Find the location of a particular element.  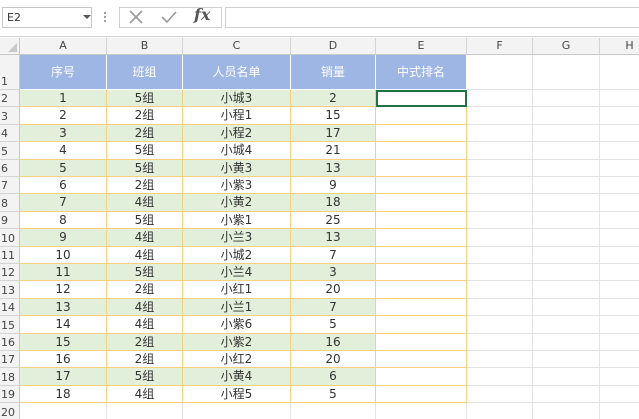

cell-c20 is located at coordinates (237, 411).